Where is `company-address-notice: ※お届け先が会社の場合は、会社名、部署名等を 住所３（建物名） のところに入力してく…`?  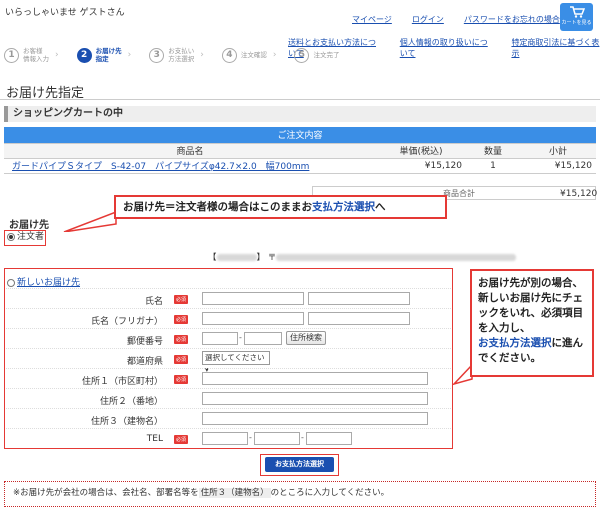
company-address-notice: ※お届け先が会社の場合は、会社名、部署名等を 住所３（建物名） のところに入力してく… is located at coordinates (300, 494).